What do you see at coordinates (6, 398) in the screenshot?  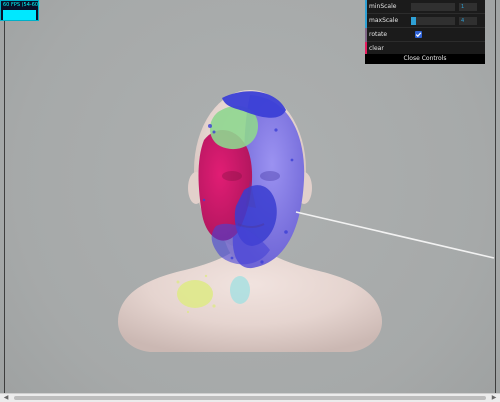 I see `scroll-left-icon: ◀` at bounding box center [6, 398].